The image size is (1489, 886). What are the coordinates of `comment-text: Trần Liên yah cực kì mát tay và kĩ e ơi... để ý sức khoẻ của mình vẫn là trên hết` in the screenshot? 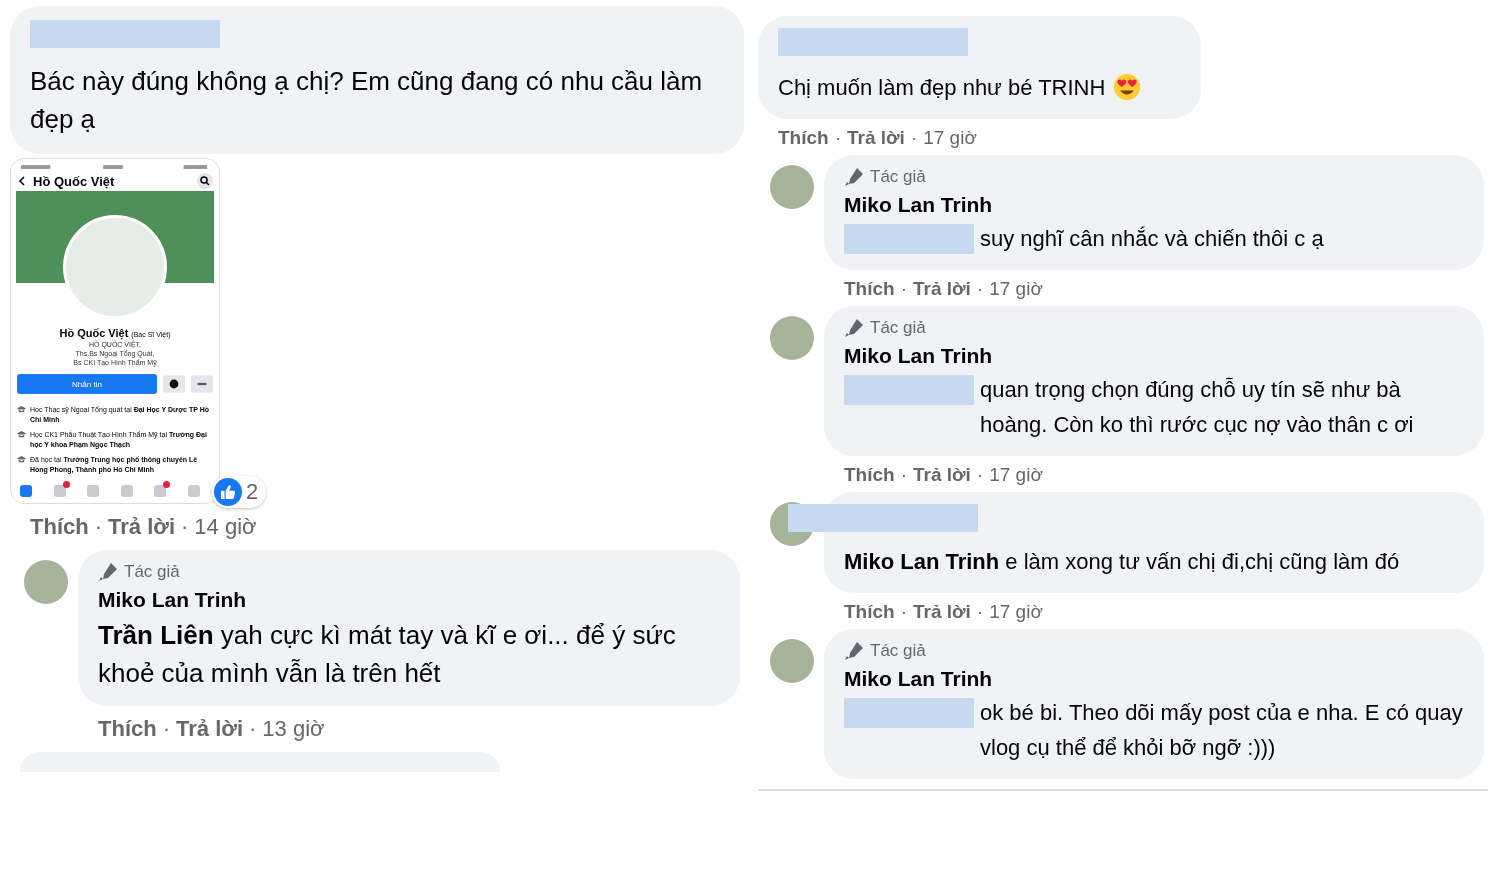 It's located at (387, 654).